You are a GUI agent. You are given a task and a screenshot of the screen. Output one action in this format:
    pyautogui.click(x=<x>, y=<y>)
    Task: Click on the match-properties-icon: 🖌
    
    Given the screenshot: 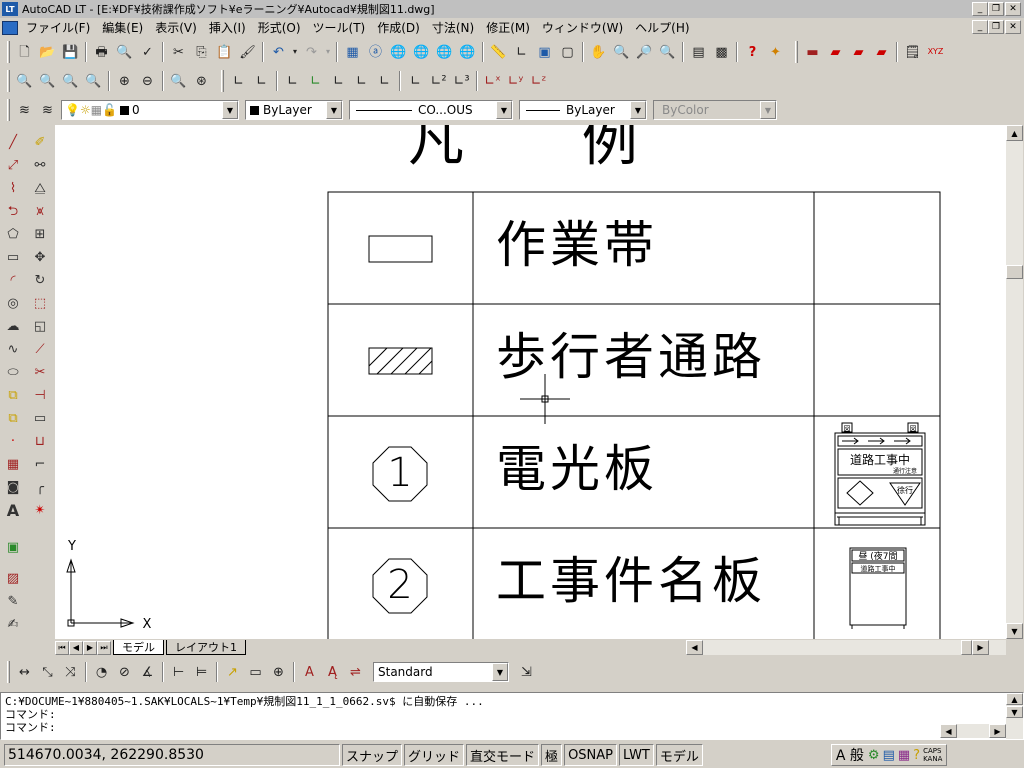 What is the action you would take?
    pyautogui.click(x=247, y=52)
    